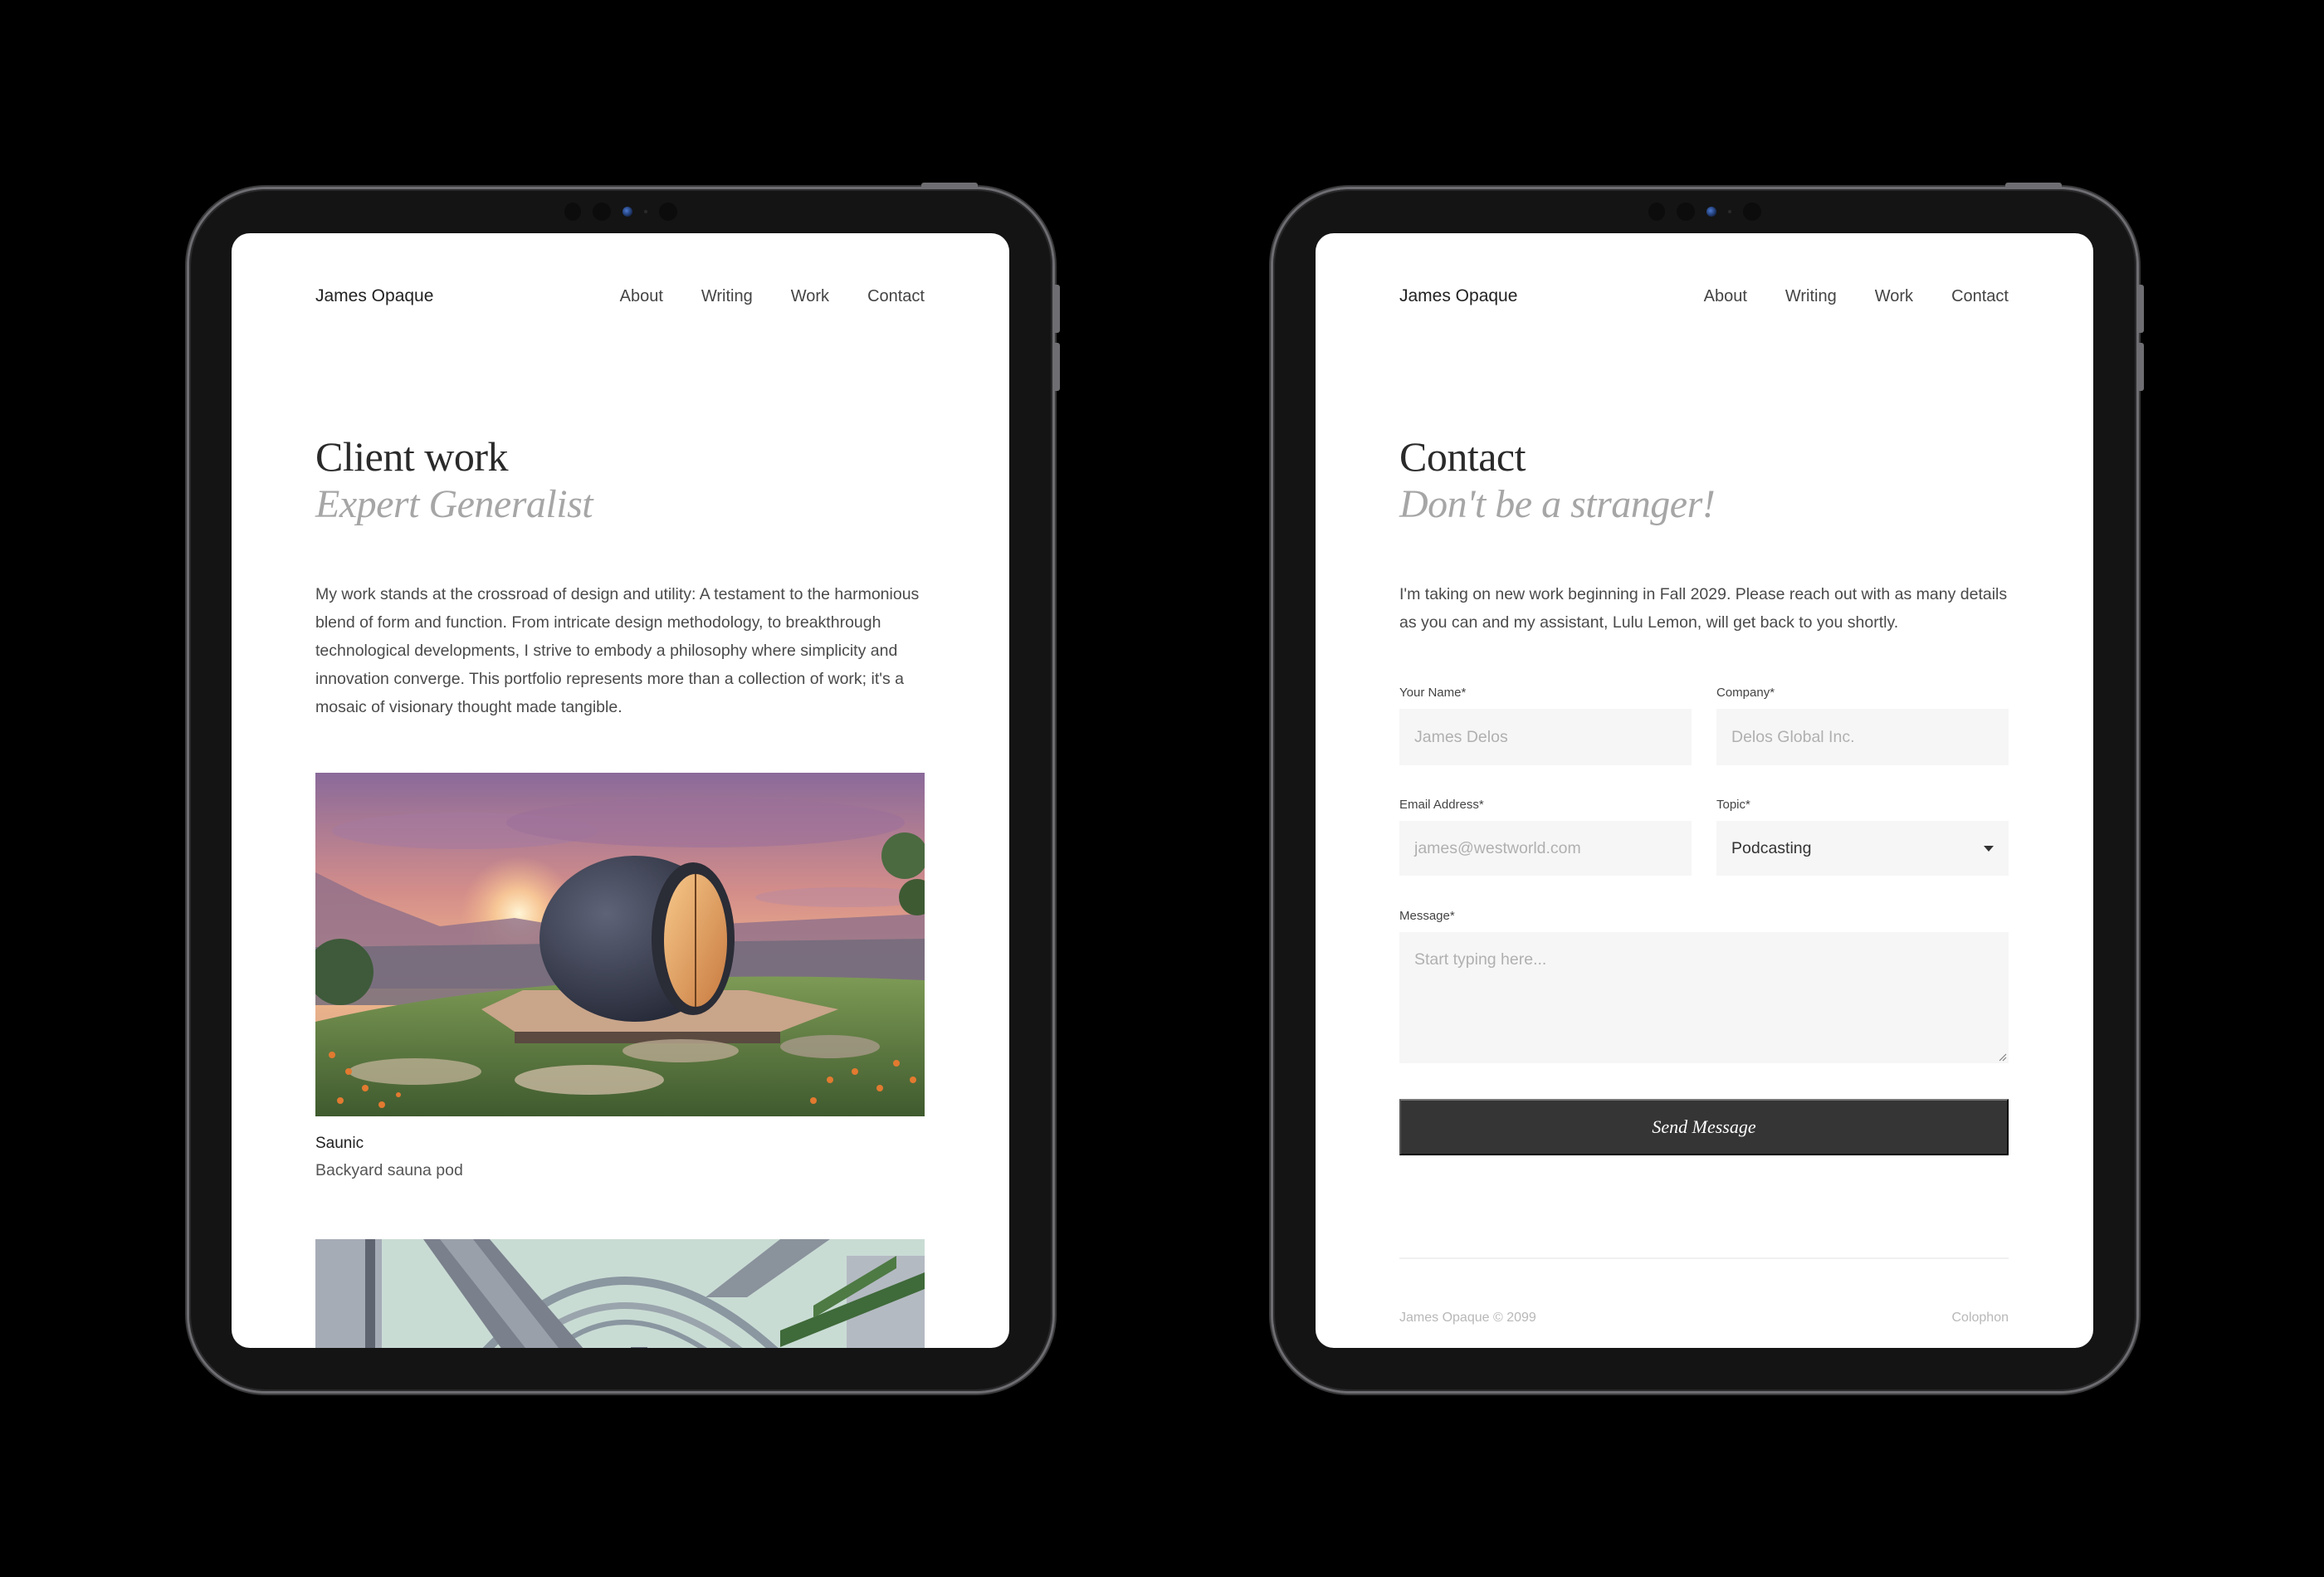 The width and height of the screenshot is (2324, 1577). Describe the element at coordinates (1989, 849) in the screenshot. I see `caret-down-icon` at that location.